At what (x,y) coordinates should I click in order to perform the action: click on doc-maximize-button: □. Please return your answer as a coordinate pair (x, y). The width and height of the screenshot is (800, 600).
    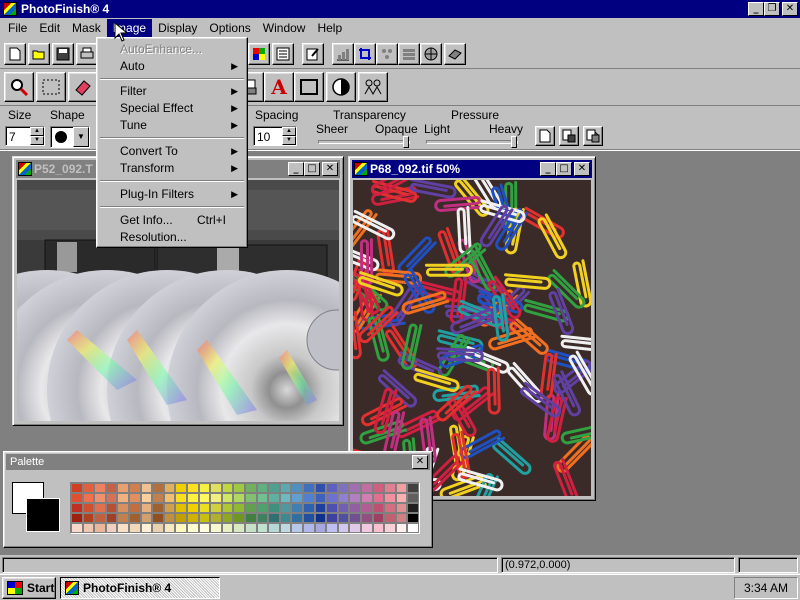
    Looking at the image, I should click on (312, 169).